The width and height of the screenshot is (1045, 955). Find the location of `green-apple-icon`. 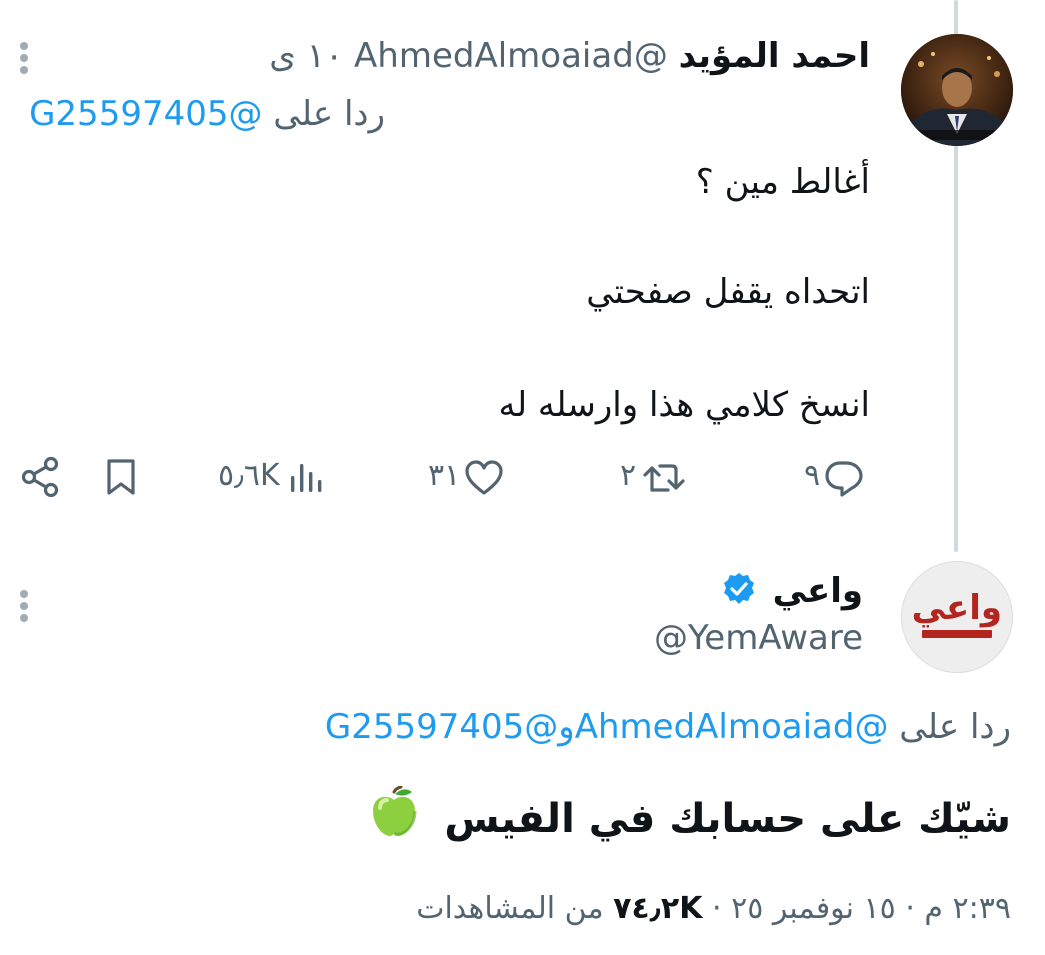

green-apple-icon is located at coordinates (394, 812).